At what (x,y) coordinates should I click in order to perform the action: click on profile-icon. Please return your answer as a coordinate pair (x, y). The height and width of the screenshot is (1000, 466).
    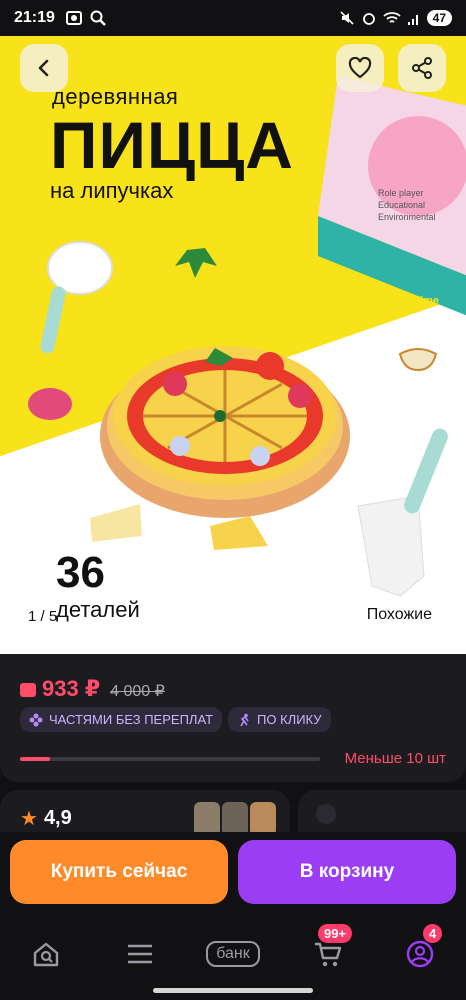
    Looking at the image, I should click on (420, 954).